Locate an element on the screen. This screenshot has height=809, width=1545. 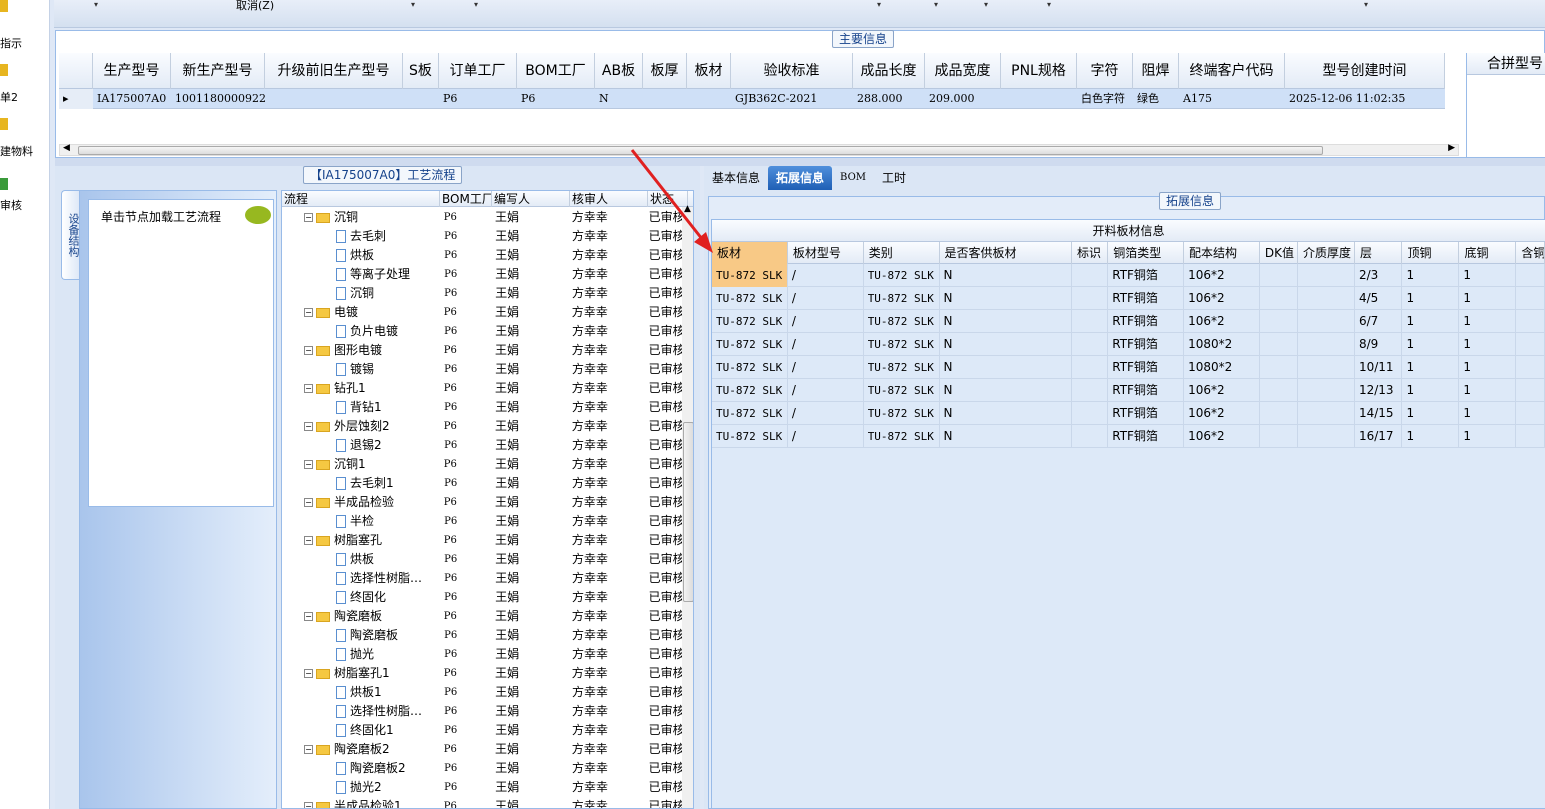
tree-node: − 树脂塞孔 is located at coordinates (360, 540).